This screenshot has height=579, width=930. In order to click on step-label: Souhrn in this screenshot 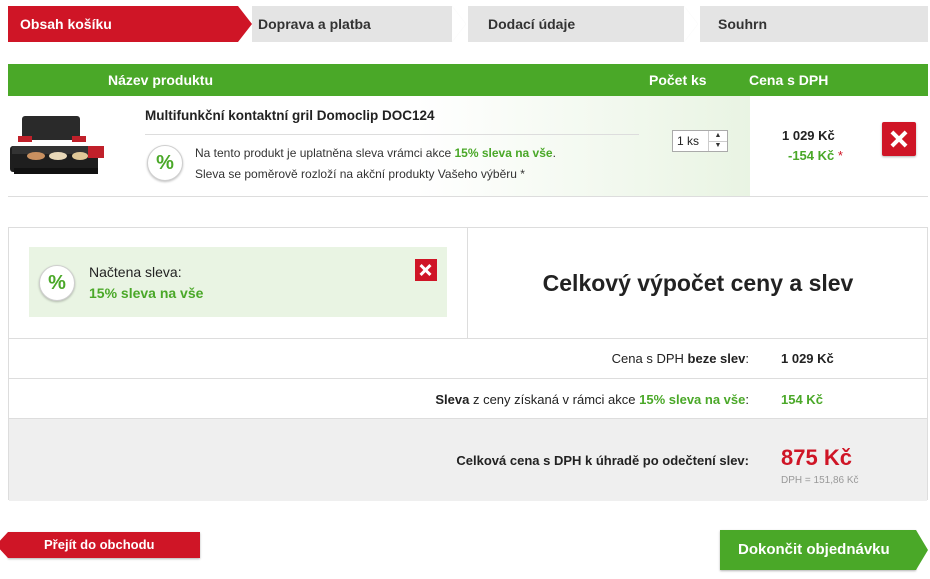, I will do `click(742, 24)`.